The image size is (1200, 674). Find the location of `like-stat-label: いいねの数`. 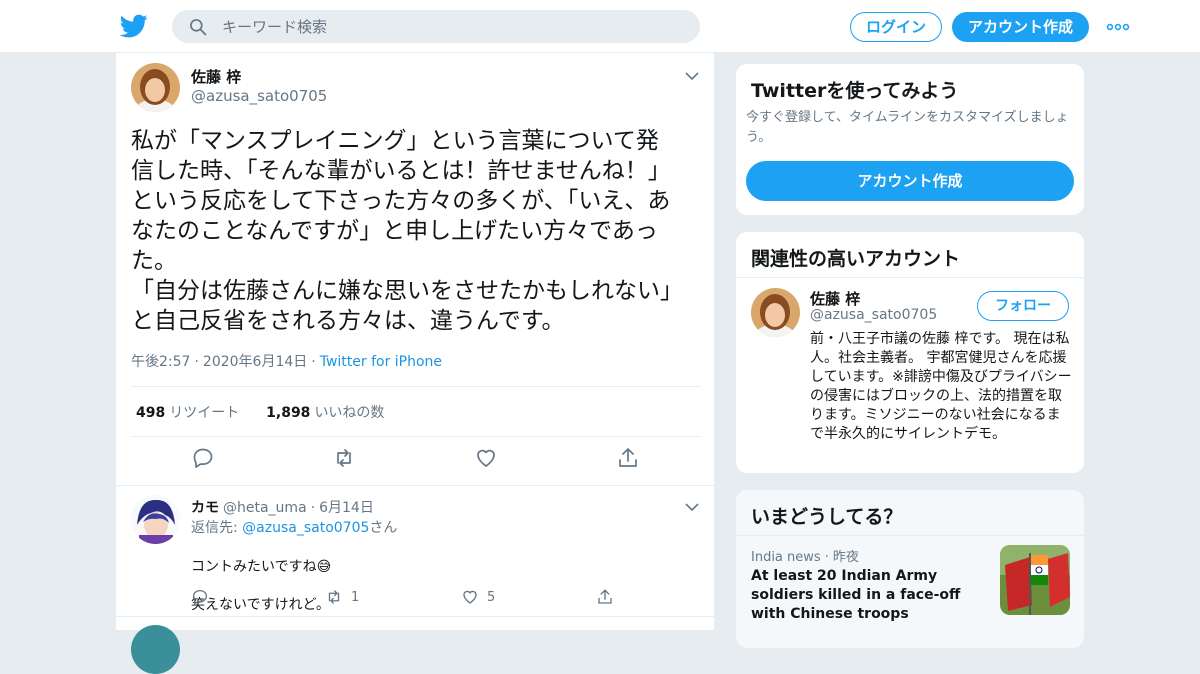

like-stat-label: いいねの数 is located at coordinates (349, 413).